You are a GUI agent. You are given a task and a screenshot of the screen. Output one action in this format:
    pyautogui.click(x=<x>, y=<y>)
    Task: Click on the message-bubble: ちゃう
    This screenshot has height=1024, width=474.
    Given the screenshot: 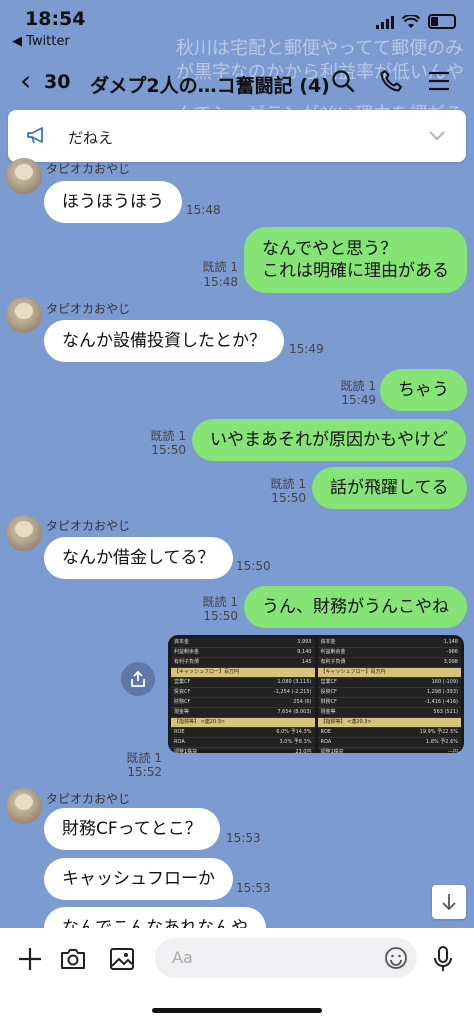 What is the action you would take?
    pyautogui.click(x=423, y=390)
    